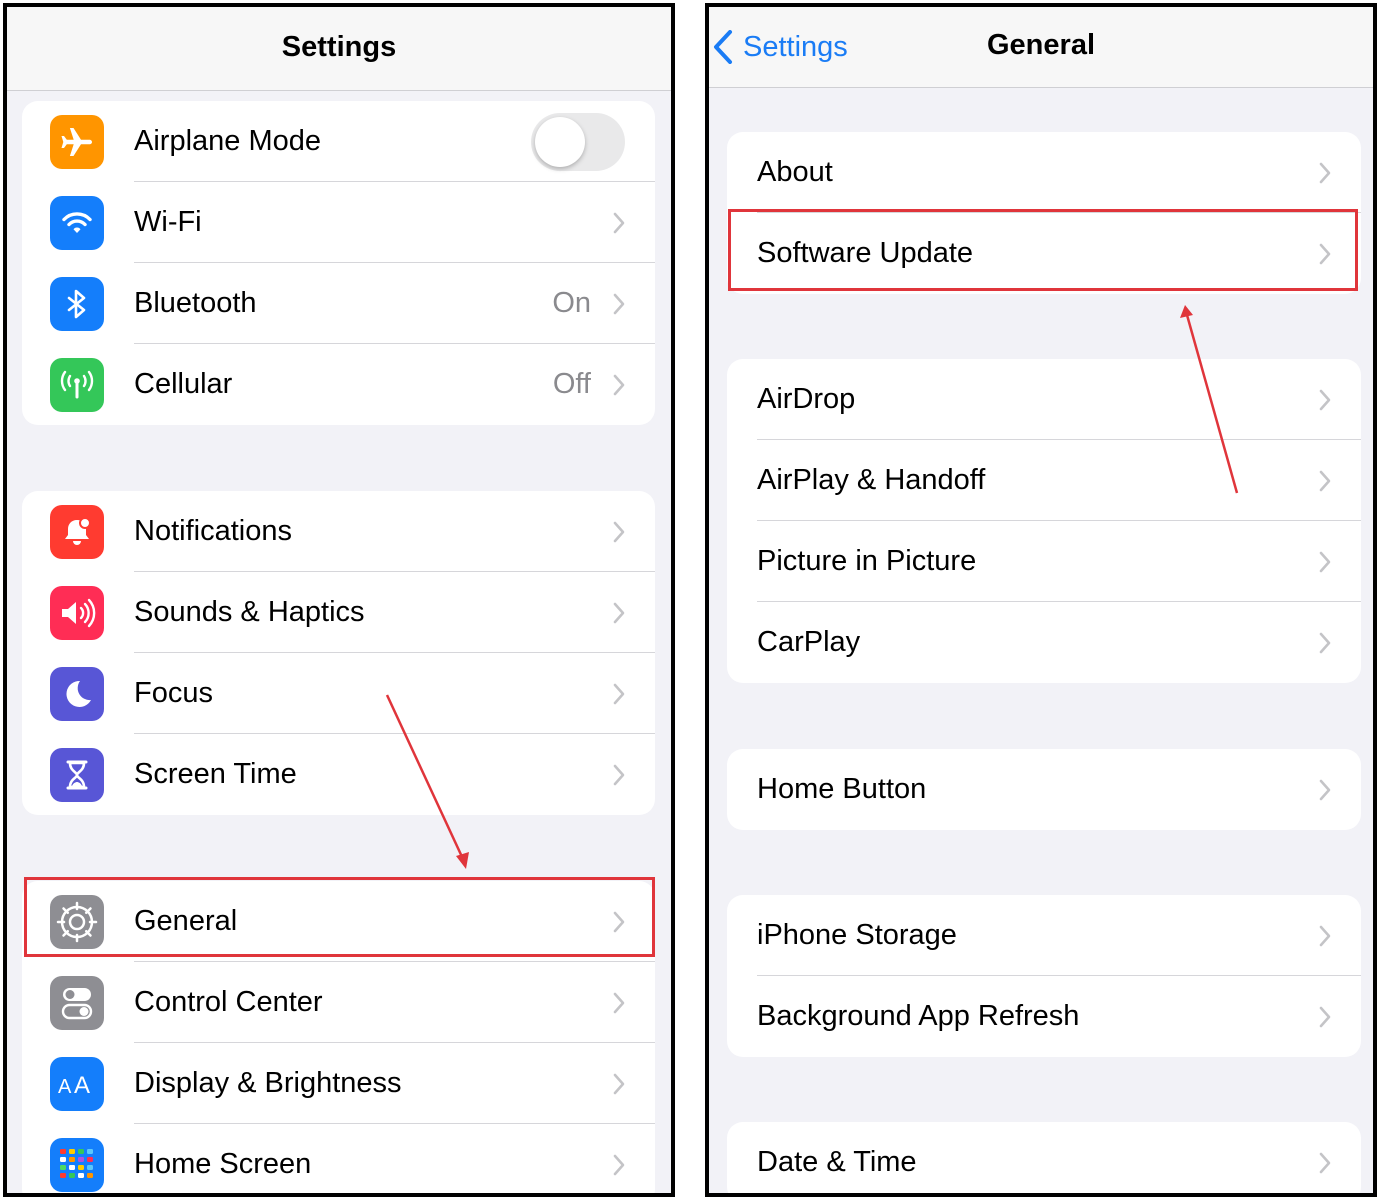 This screenshot has height=1200, width=1380. Describe the element at coordinates (338, 303) in the screenshot. I see `settings-row-bluetooth: Bluetooth On` at that location.